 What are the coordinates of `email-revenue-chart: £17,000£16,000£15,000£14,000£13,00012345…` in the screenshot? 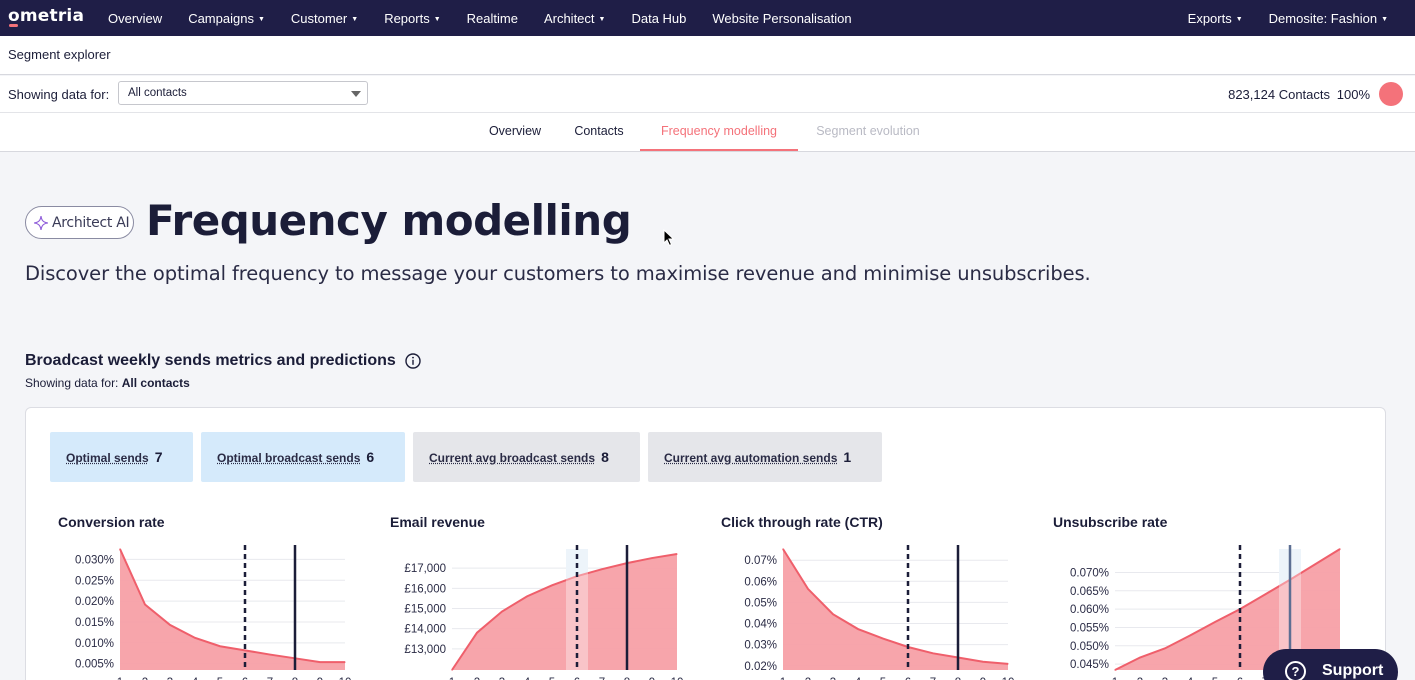 It's located at (543, 612).